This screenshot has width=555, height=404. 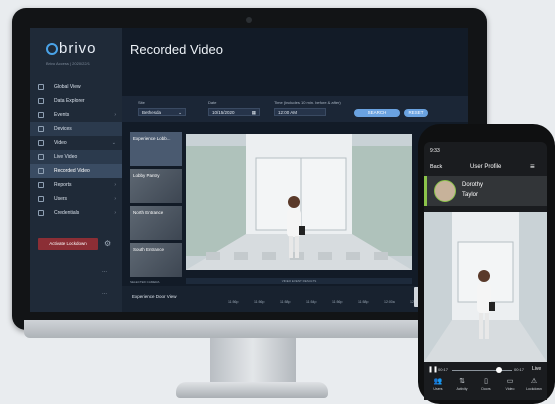 What do you see at coordinates (536, 369) in the screenshot?
I see `live-button: Live` at bounding box center [536, 369].